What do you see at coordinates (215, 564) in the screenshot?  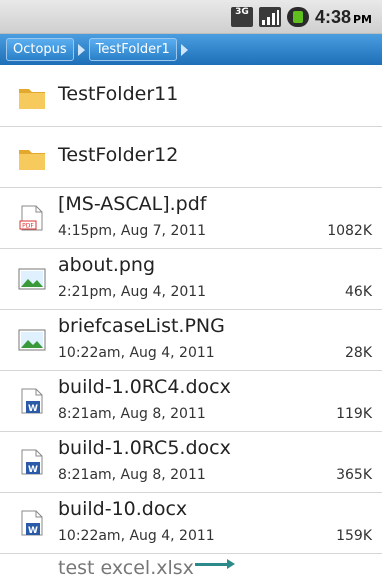 I see `scroll-indicator-arrow-icon` at bounding box center [215, 564].